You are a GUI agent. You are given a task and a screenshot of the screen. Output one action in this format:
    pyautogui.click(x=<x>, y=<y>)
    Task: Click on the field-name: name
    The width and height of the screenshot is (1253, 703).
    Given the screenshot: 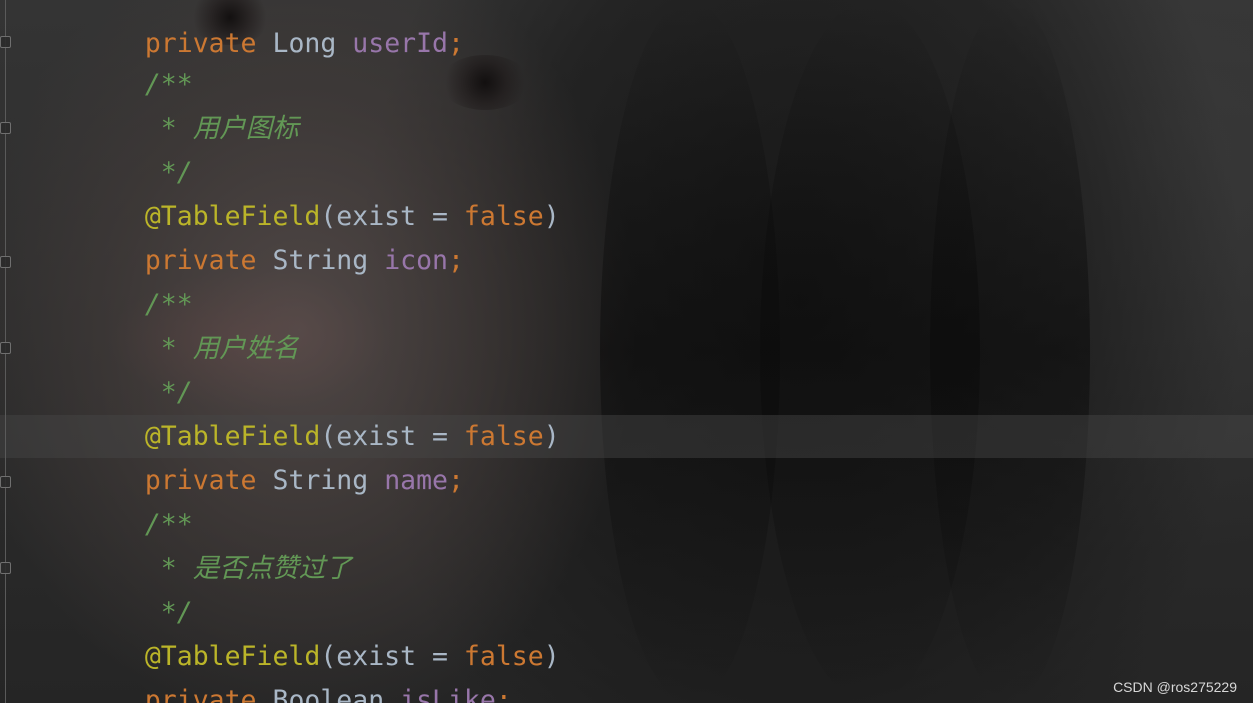 What is the action you would take?
    pyautogui.click(x=416, y=480)
    